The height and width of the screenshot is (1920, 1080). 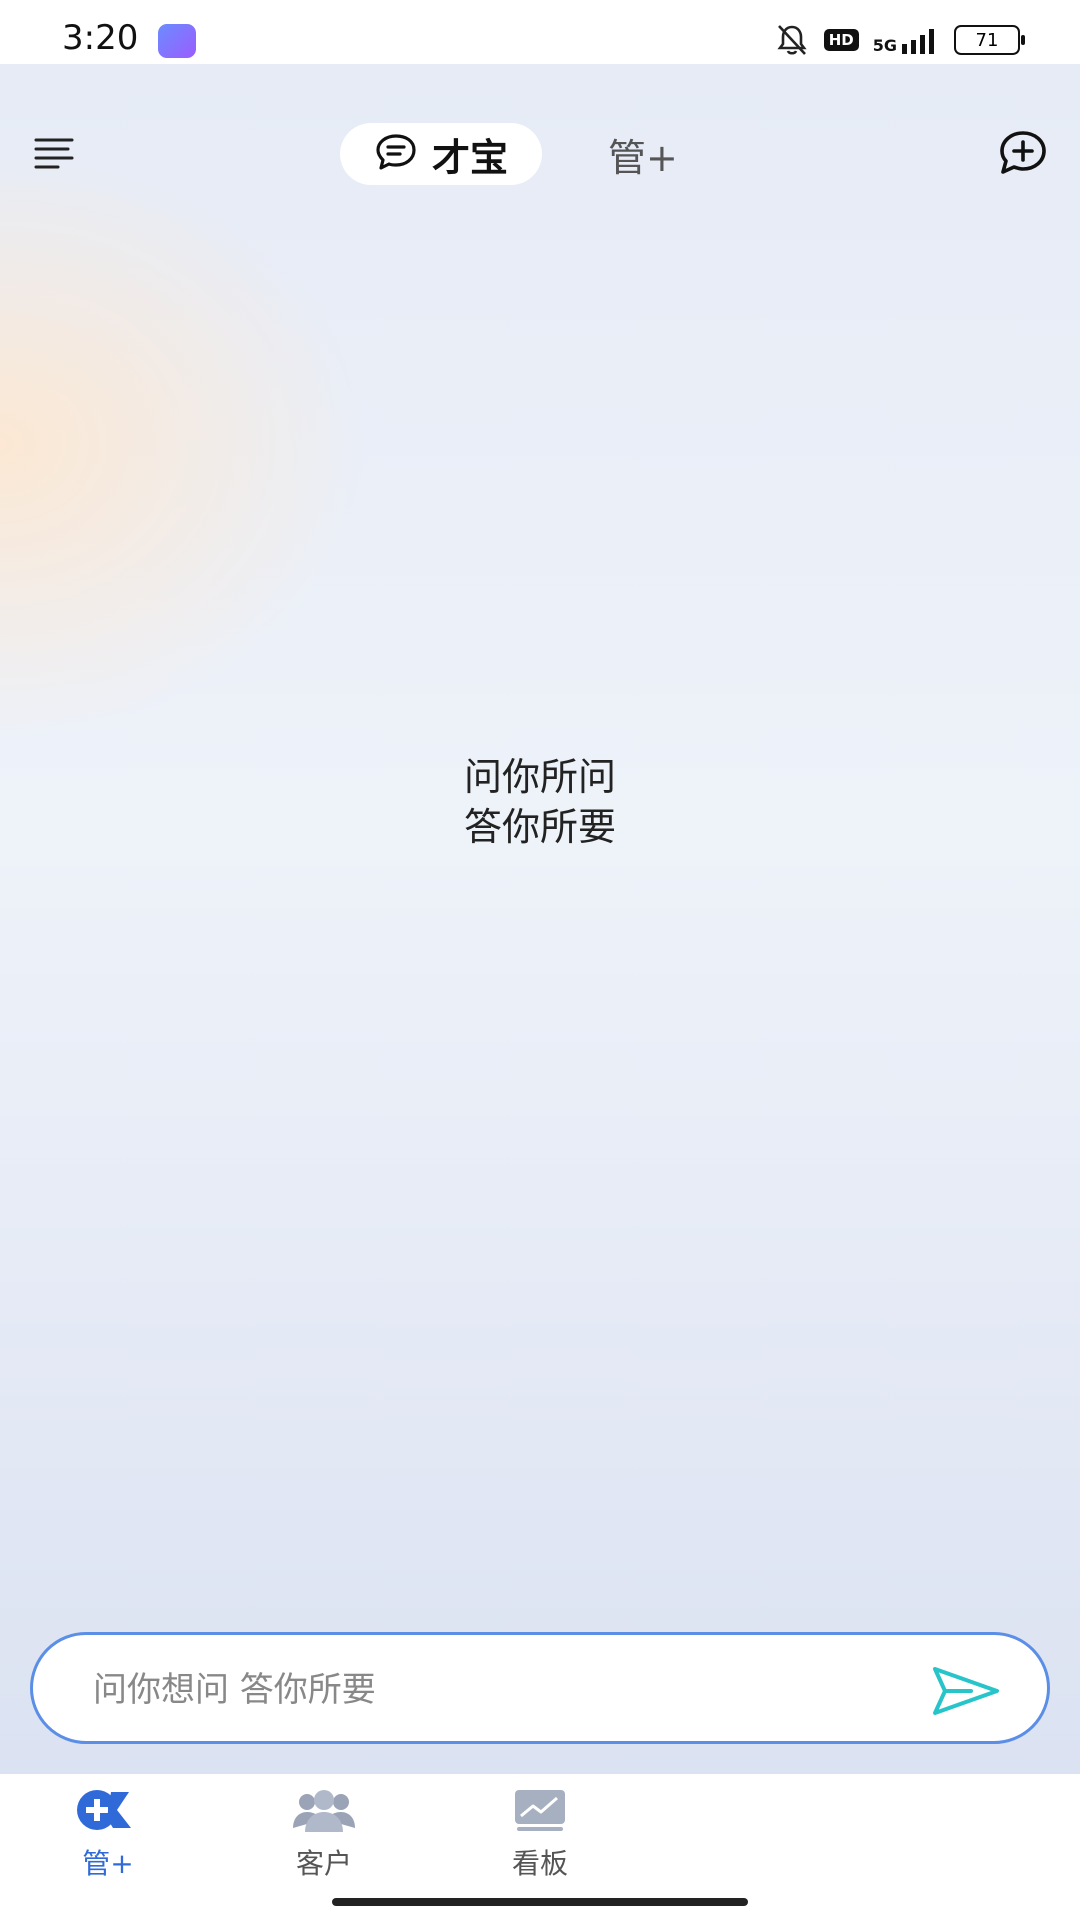 What do you see at coordinates (323, 1863) in the screenshot?
I see `nav-label-customers: 客户` at bounding box center [323, 1863].